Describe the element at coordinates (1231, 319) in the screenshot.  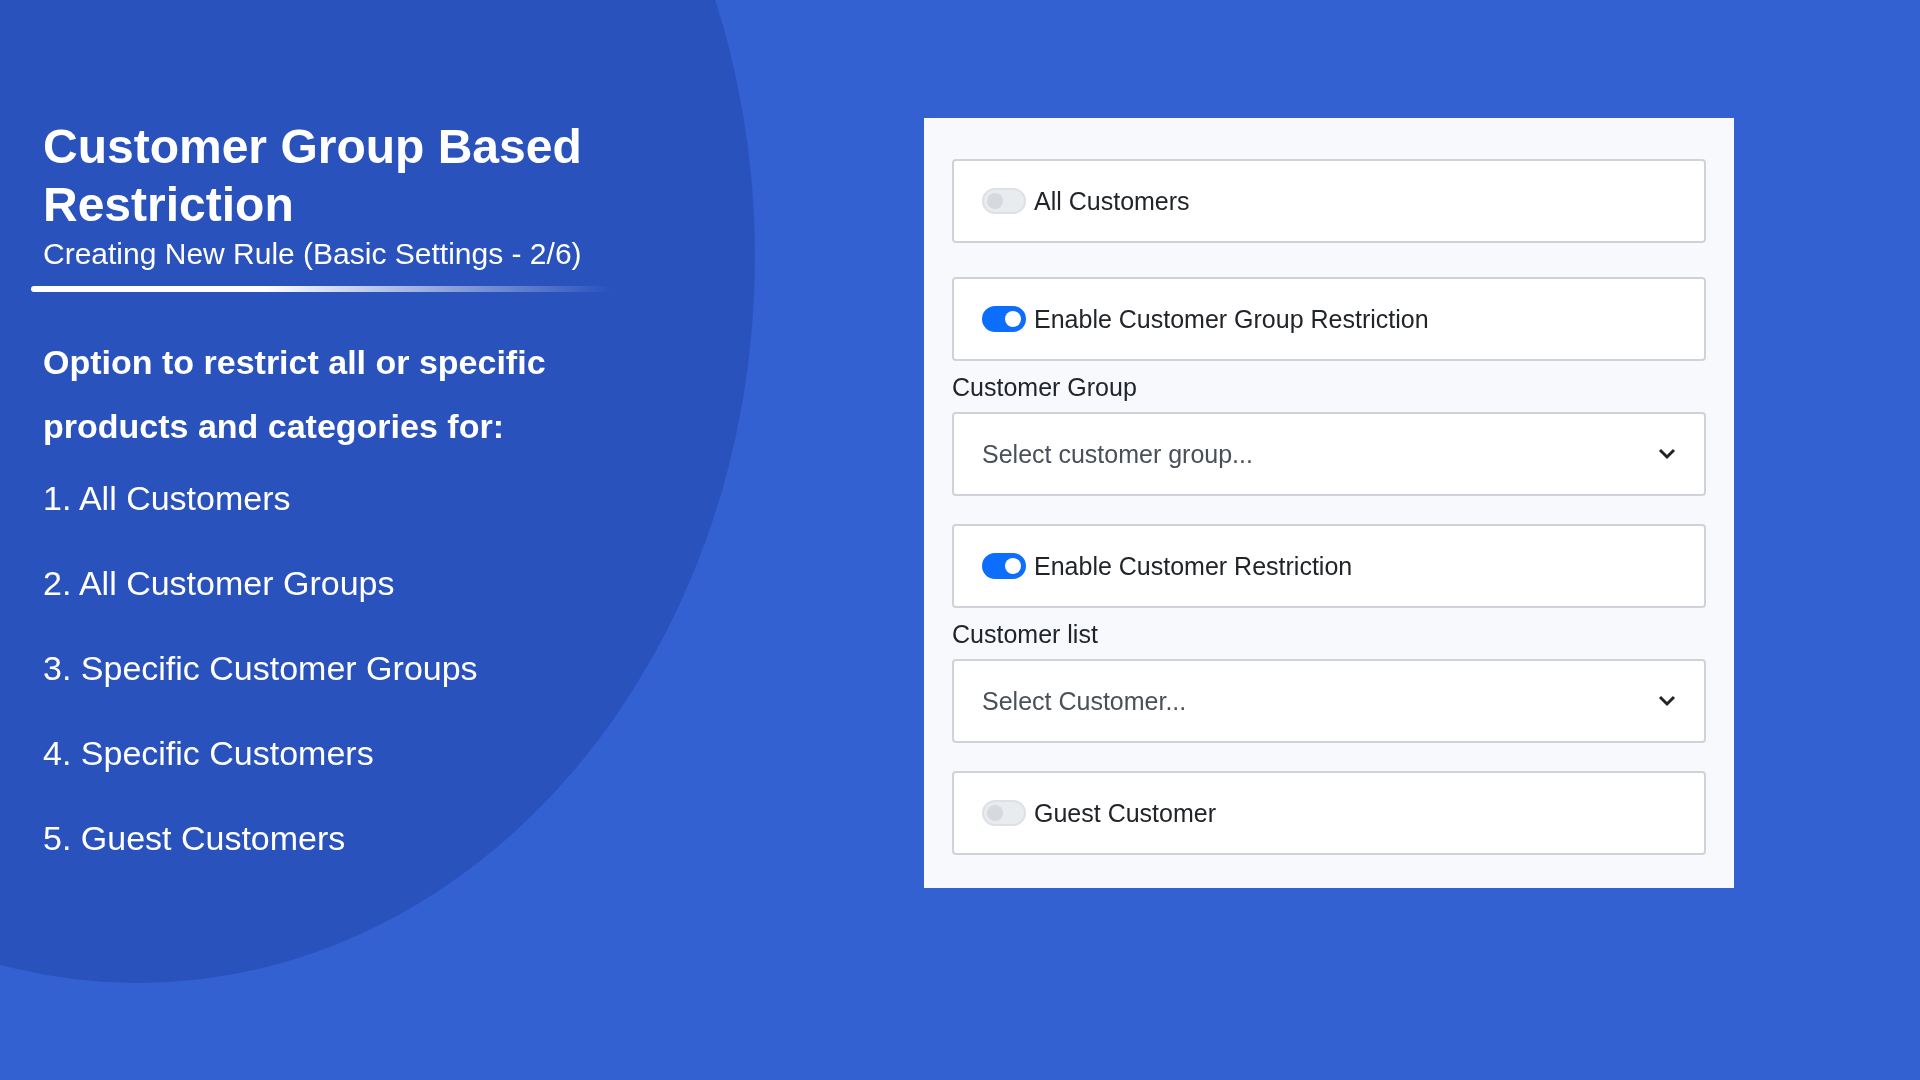
I see `toggle-label: Enable Customer Group Restriction` at that location.